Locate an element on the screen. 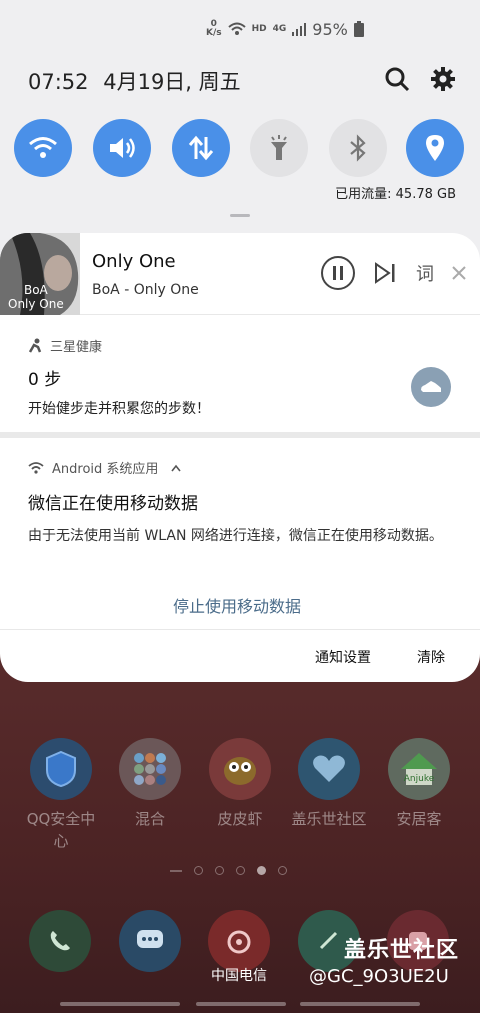 This screenshot has height=1013, width=480. media-title: Only One is located at coordinates (134, 261).